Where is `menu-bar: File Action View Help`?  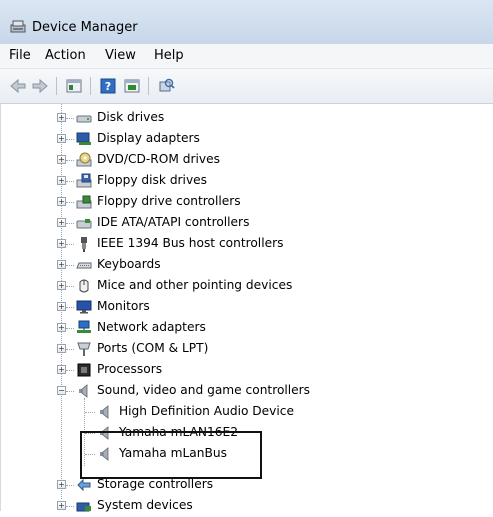
menu-bar: File Action View Help is located at coordinates (246, 56).